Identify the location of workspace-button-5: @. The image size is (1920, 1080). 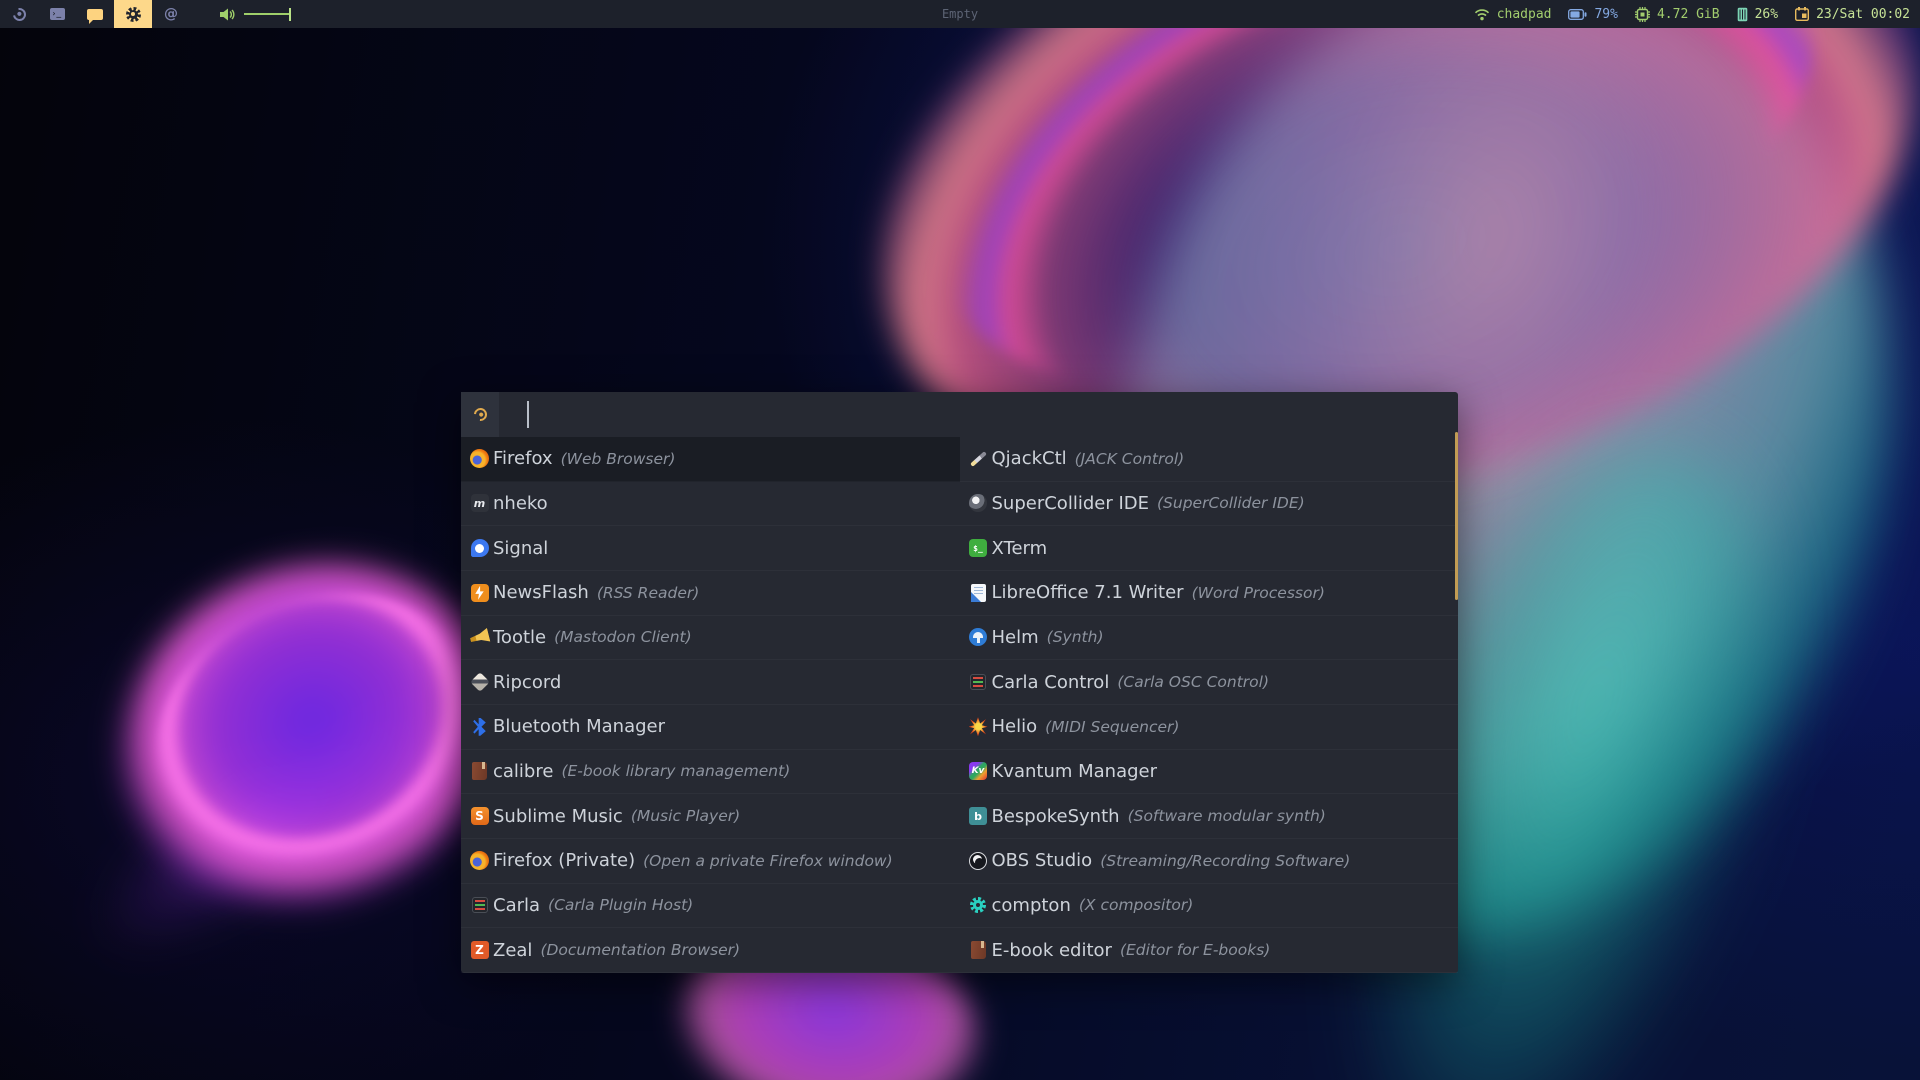
(171, 14).